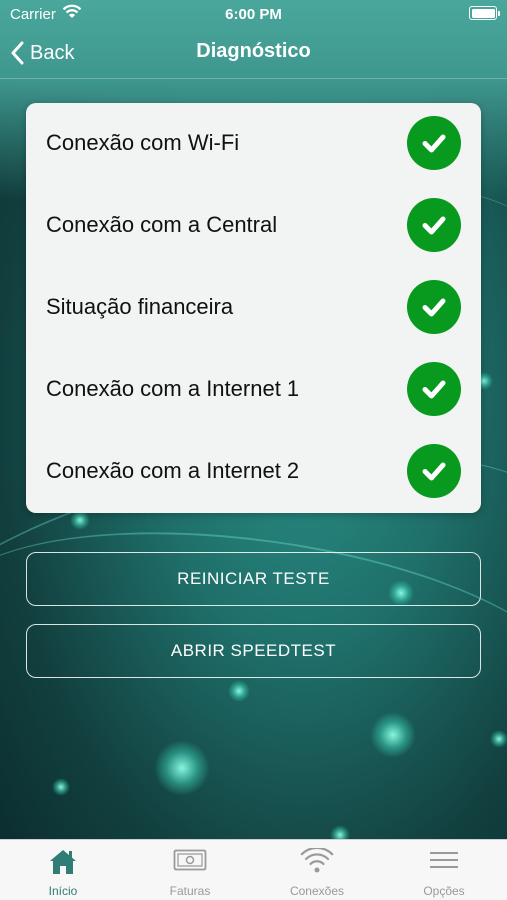 Image resolution: width=507 pixels, height=900 pixels. I want to click on check-row-internet-2: Conexão com a Internet 2, so click(253, 472).